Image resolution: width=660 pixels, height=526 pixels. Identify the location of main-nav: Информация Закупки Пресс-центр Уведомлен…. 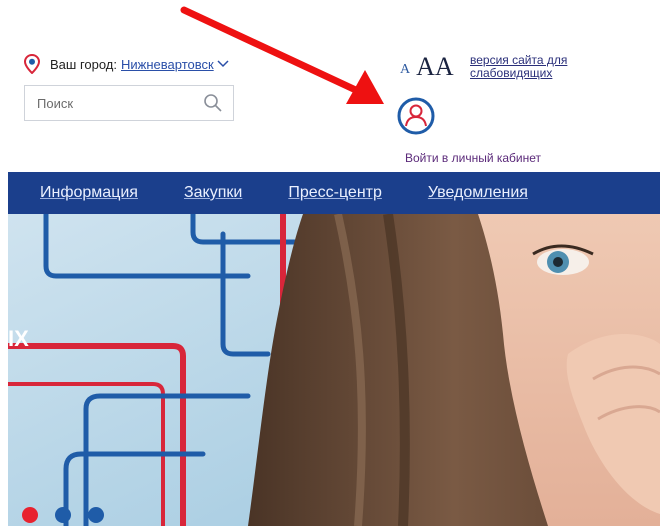
(334, 193).